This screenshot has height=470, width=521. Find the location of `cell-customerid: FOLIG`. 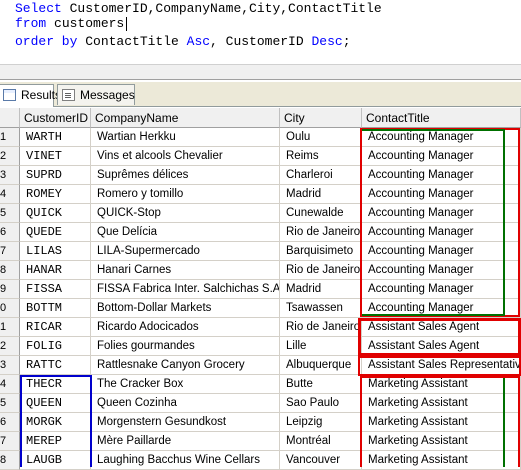

cell-customerid: FOLIG is located at coordinates (55, 346).